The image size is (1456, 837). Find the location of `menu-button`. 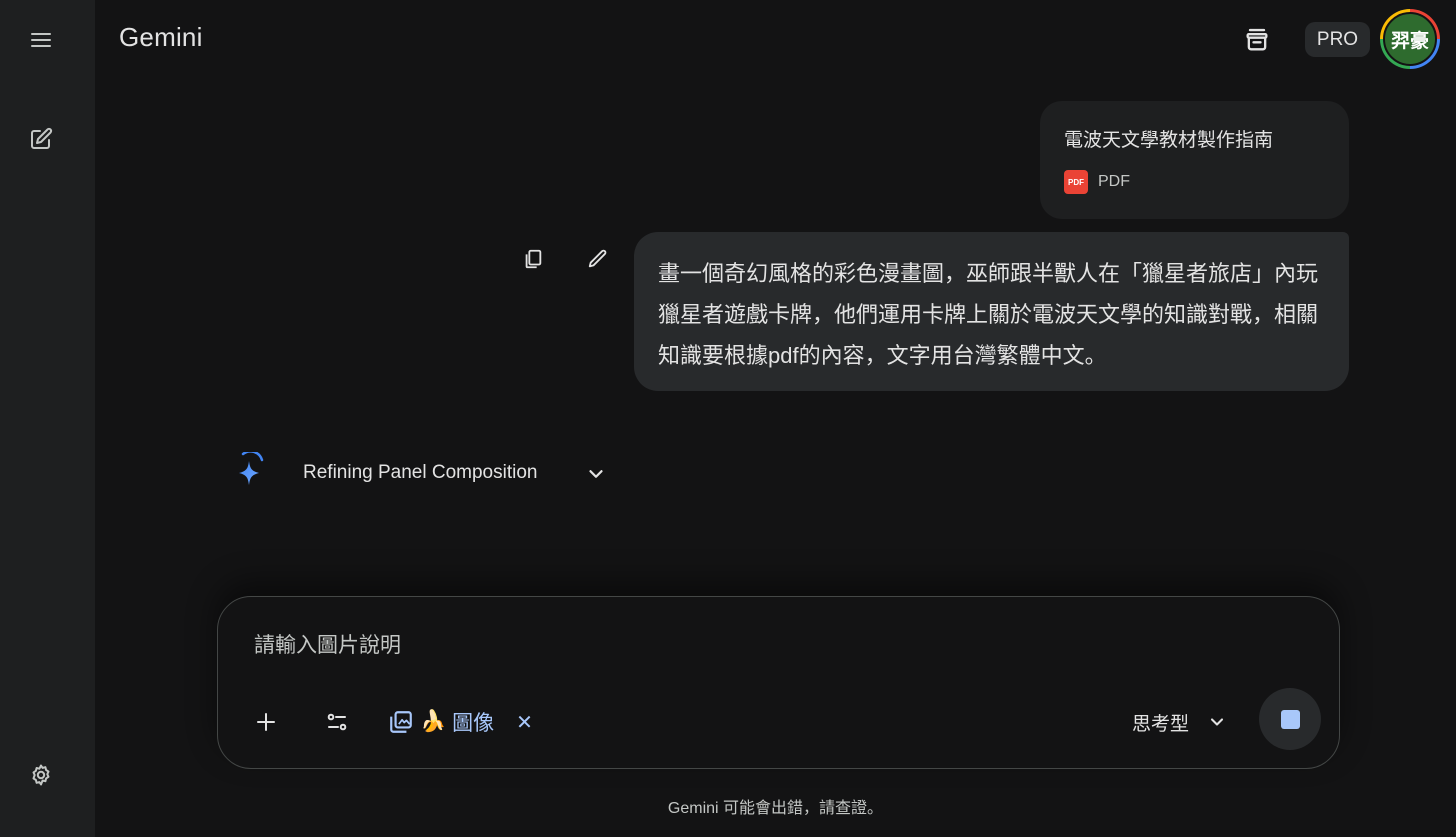

menu-button is located at coordinates (41, 40).